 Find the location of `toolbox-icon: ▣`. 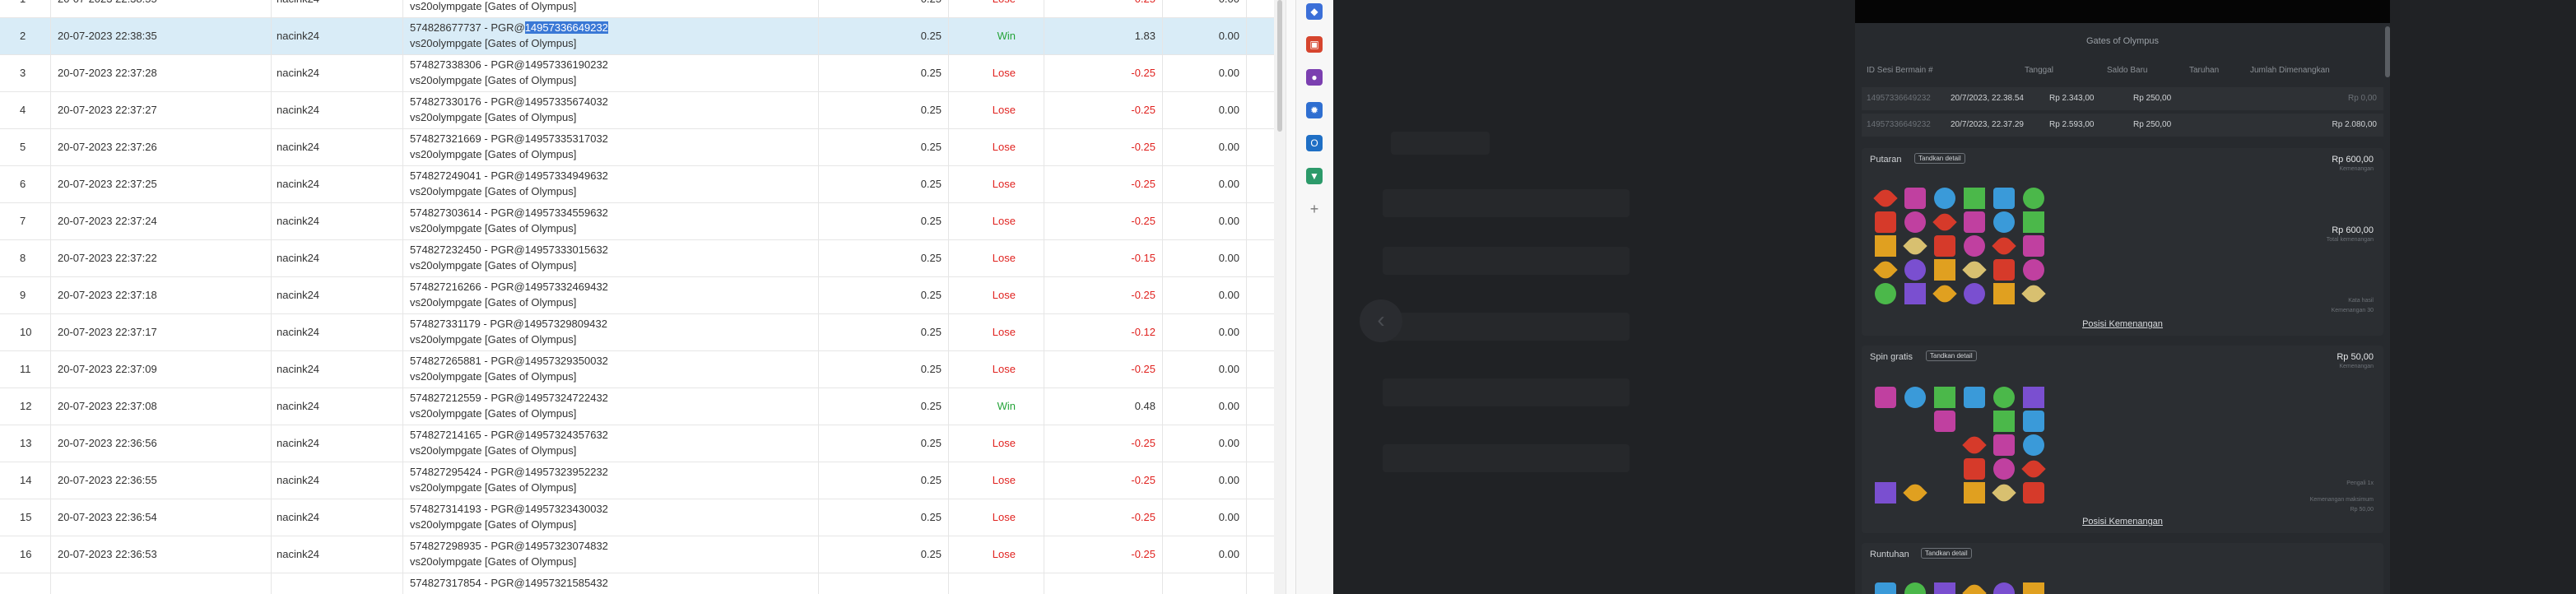

toolbox-icon: ▣ is located at coordinates (1314, 44).